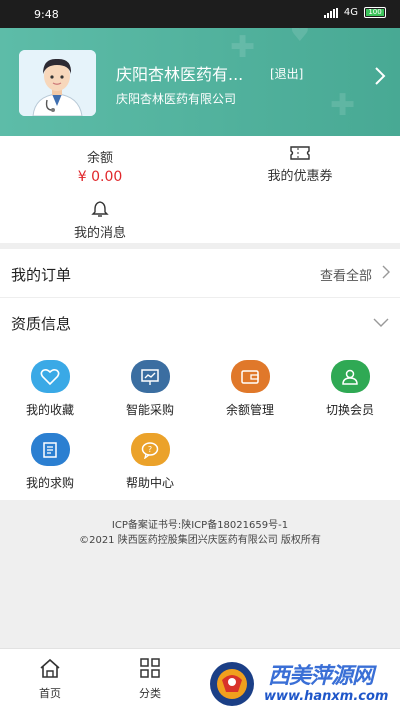 This screenshot has height=711, width=400. I want to click on category-grid-icon, so click(150, 668).